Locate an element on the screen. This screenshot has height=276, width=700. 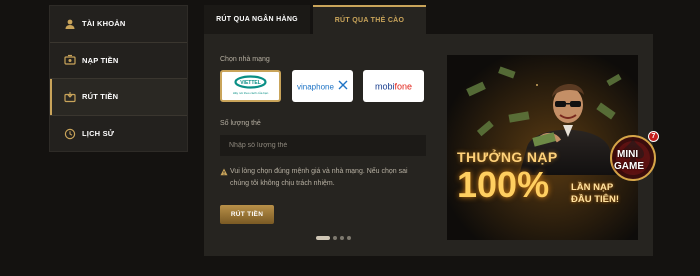
account-sidebar: TÀI KHOẢN NẠP TIỀN RÚT TIỀN LỊCH SỬ is located at coordinates (118, 78).